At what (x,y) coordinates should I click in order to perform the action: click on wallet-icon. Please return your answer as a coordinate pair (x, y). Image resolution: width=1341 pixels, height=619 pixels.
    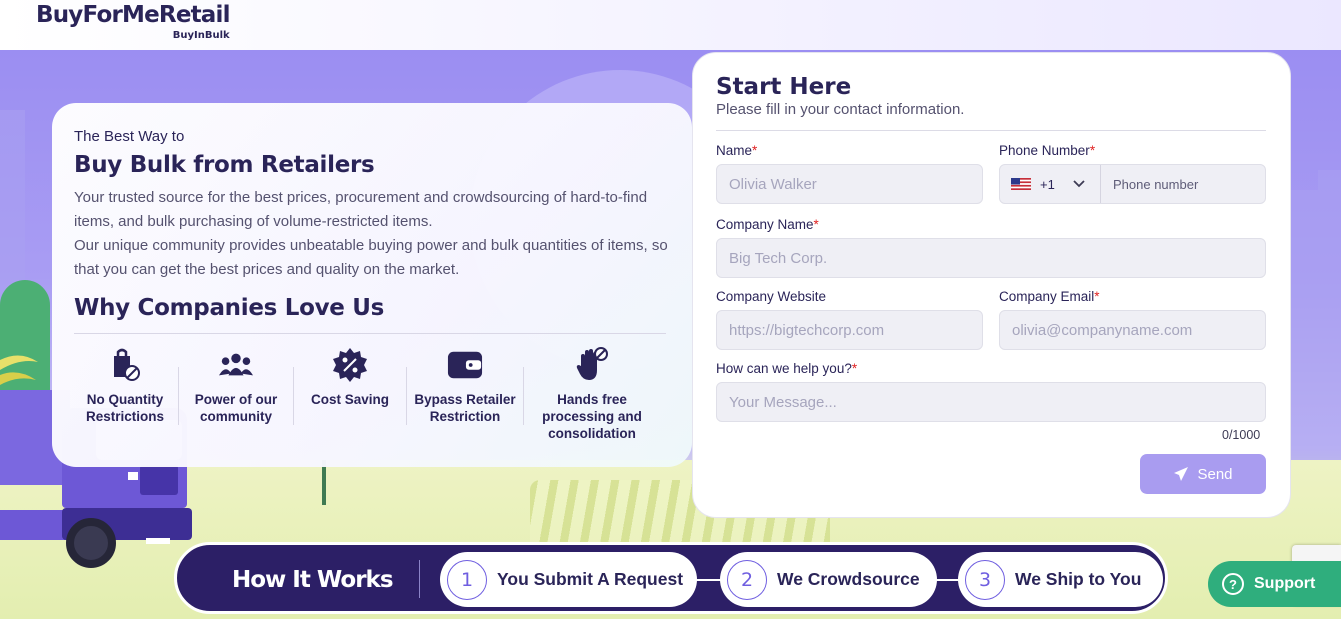
    Looking at the image, I should click on (465, 365).